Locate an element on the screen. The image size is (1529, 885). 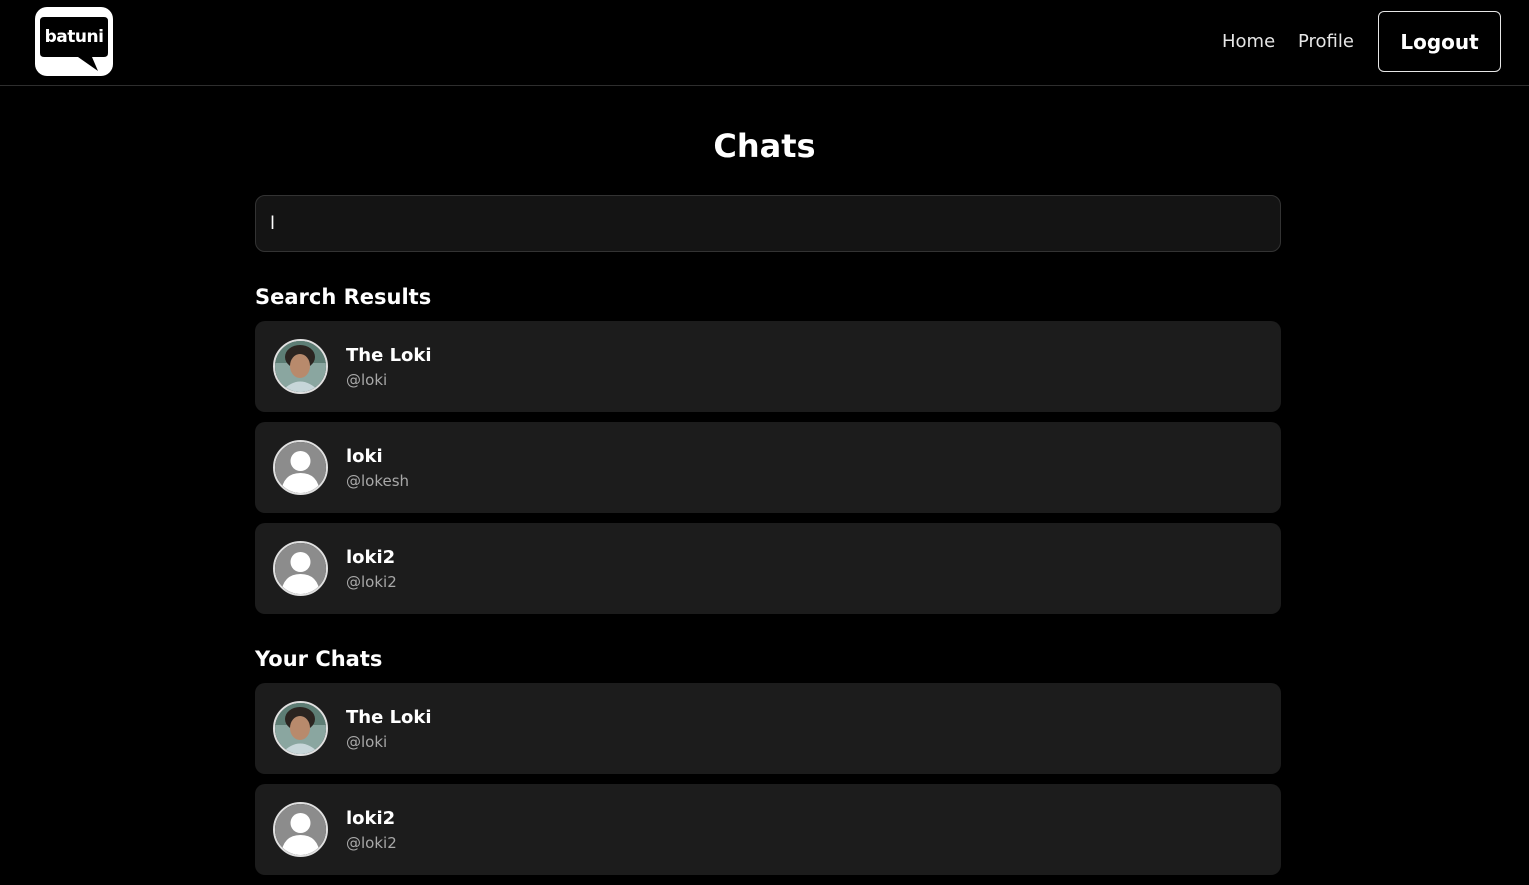
search-input is located at coordinates (768, 223).